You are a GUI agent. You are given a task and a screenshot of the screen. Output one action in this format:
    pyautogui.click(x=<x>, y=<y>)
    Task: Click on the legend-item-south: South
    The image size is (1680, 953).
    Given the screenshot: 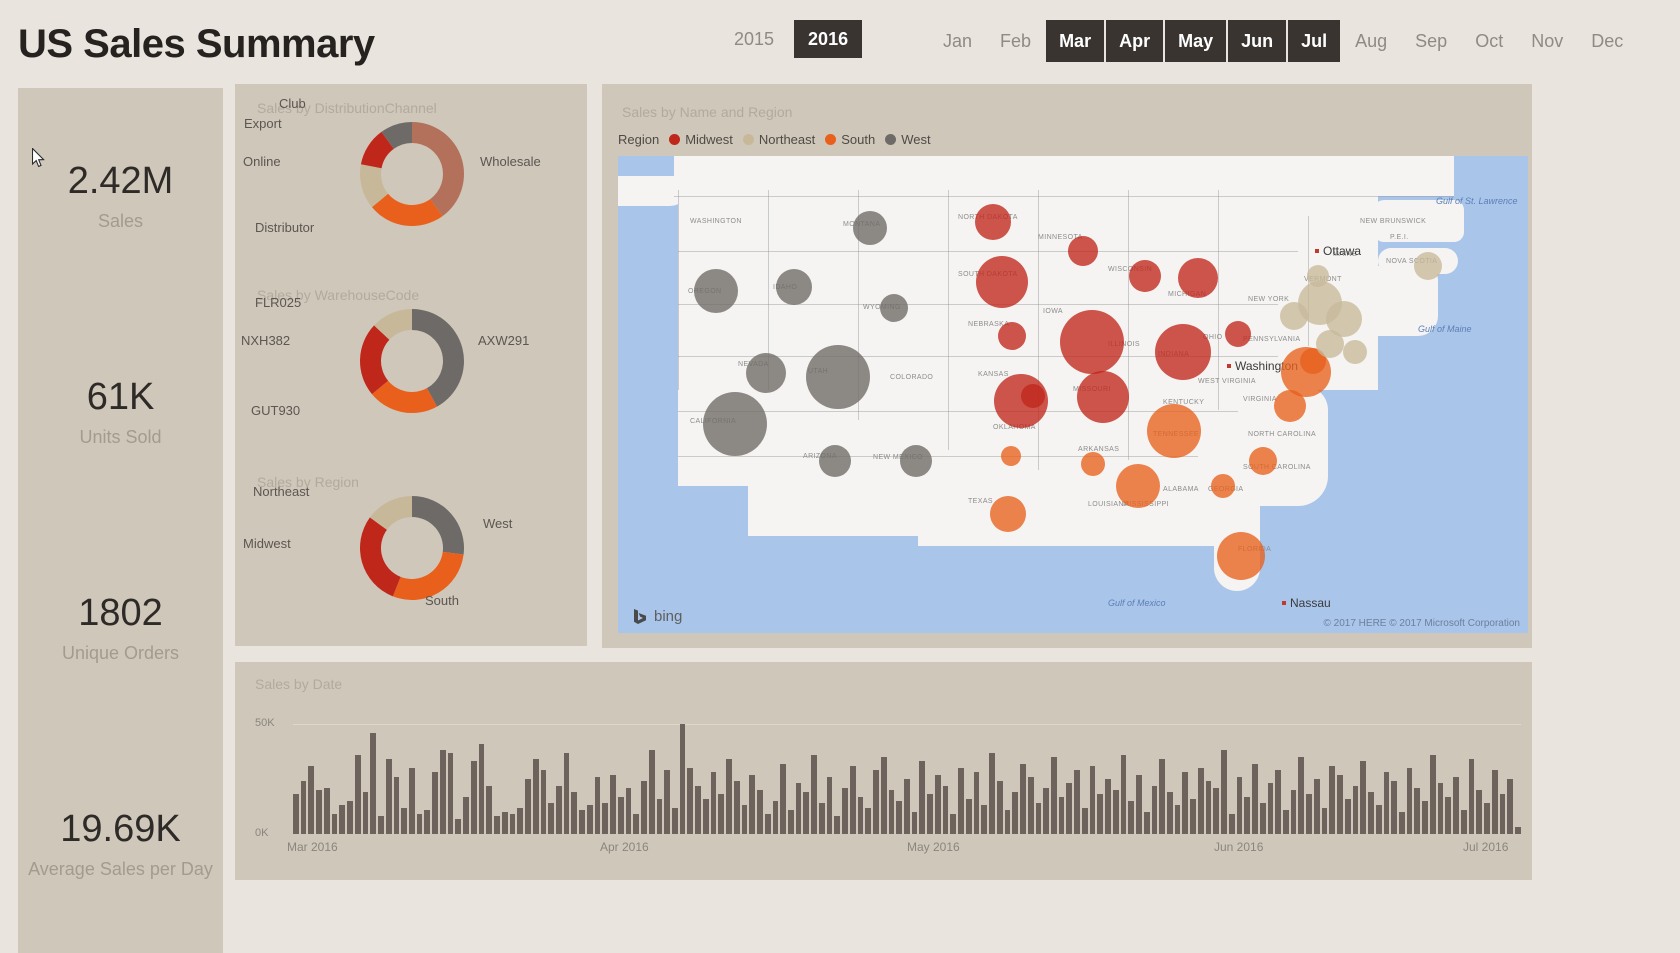 What is the action you would take?
    pyautogui.click(x=850, y=139)
    